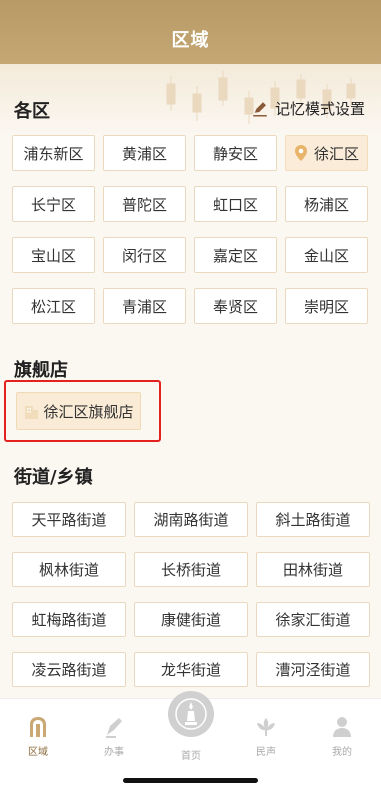 This screenshot has width=381, height=791. I want to click on street-chip: 天平路街道, so click(69, 519).